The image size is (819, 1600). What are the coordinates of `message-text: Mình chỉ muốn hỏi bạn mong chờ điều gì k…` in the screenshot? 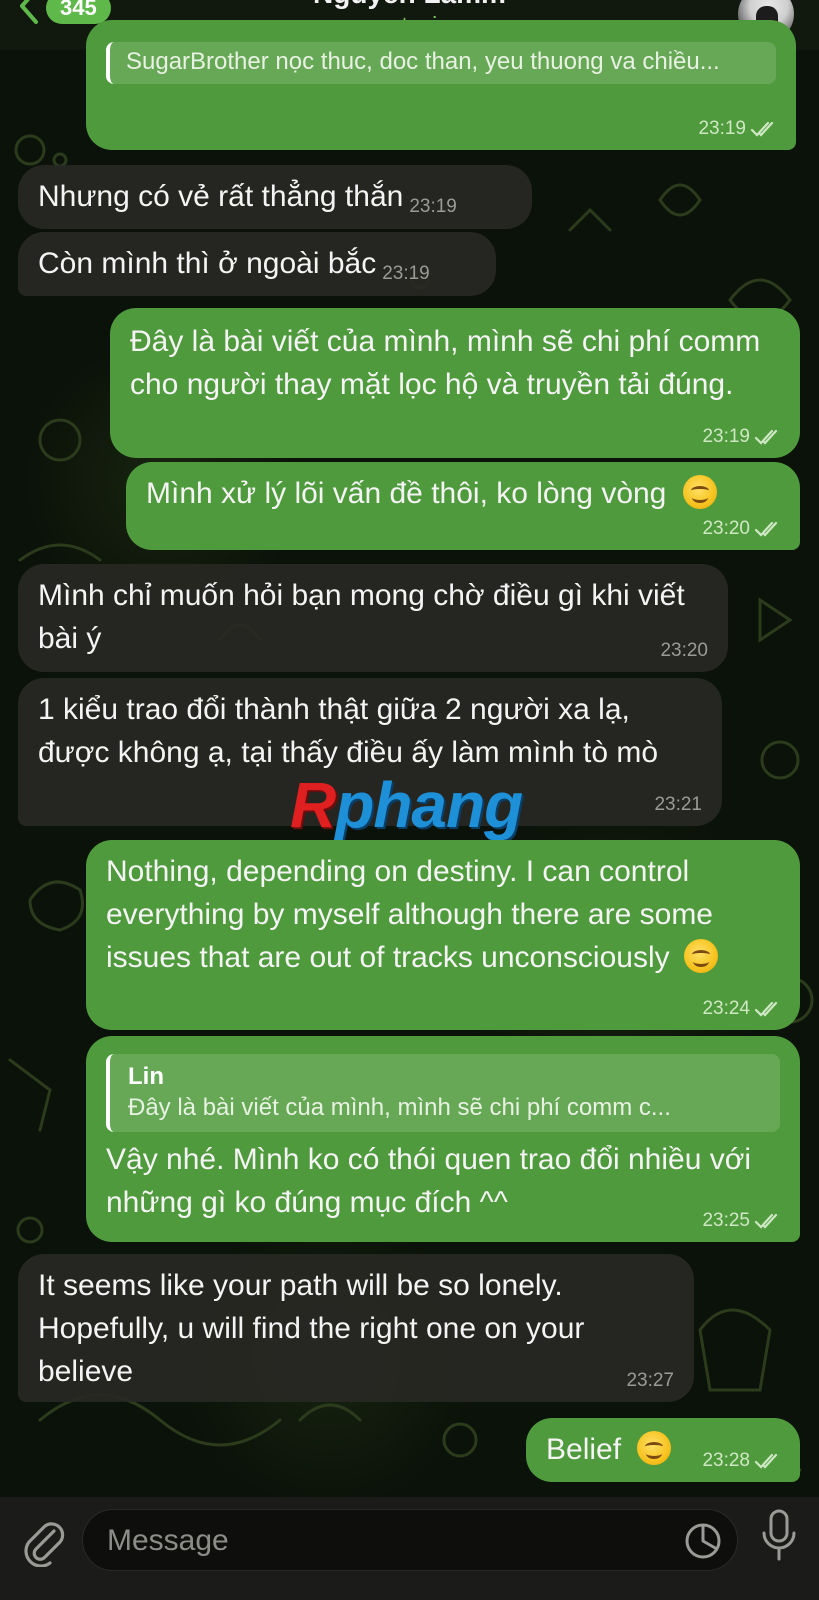 It's located at (361, 617).